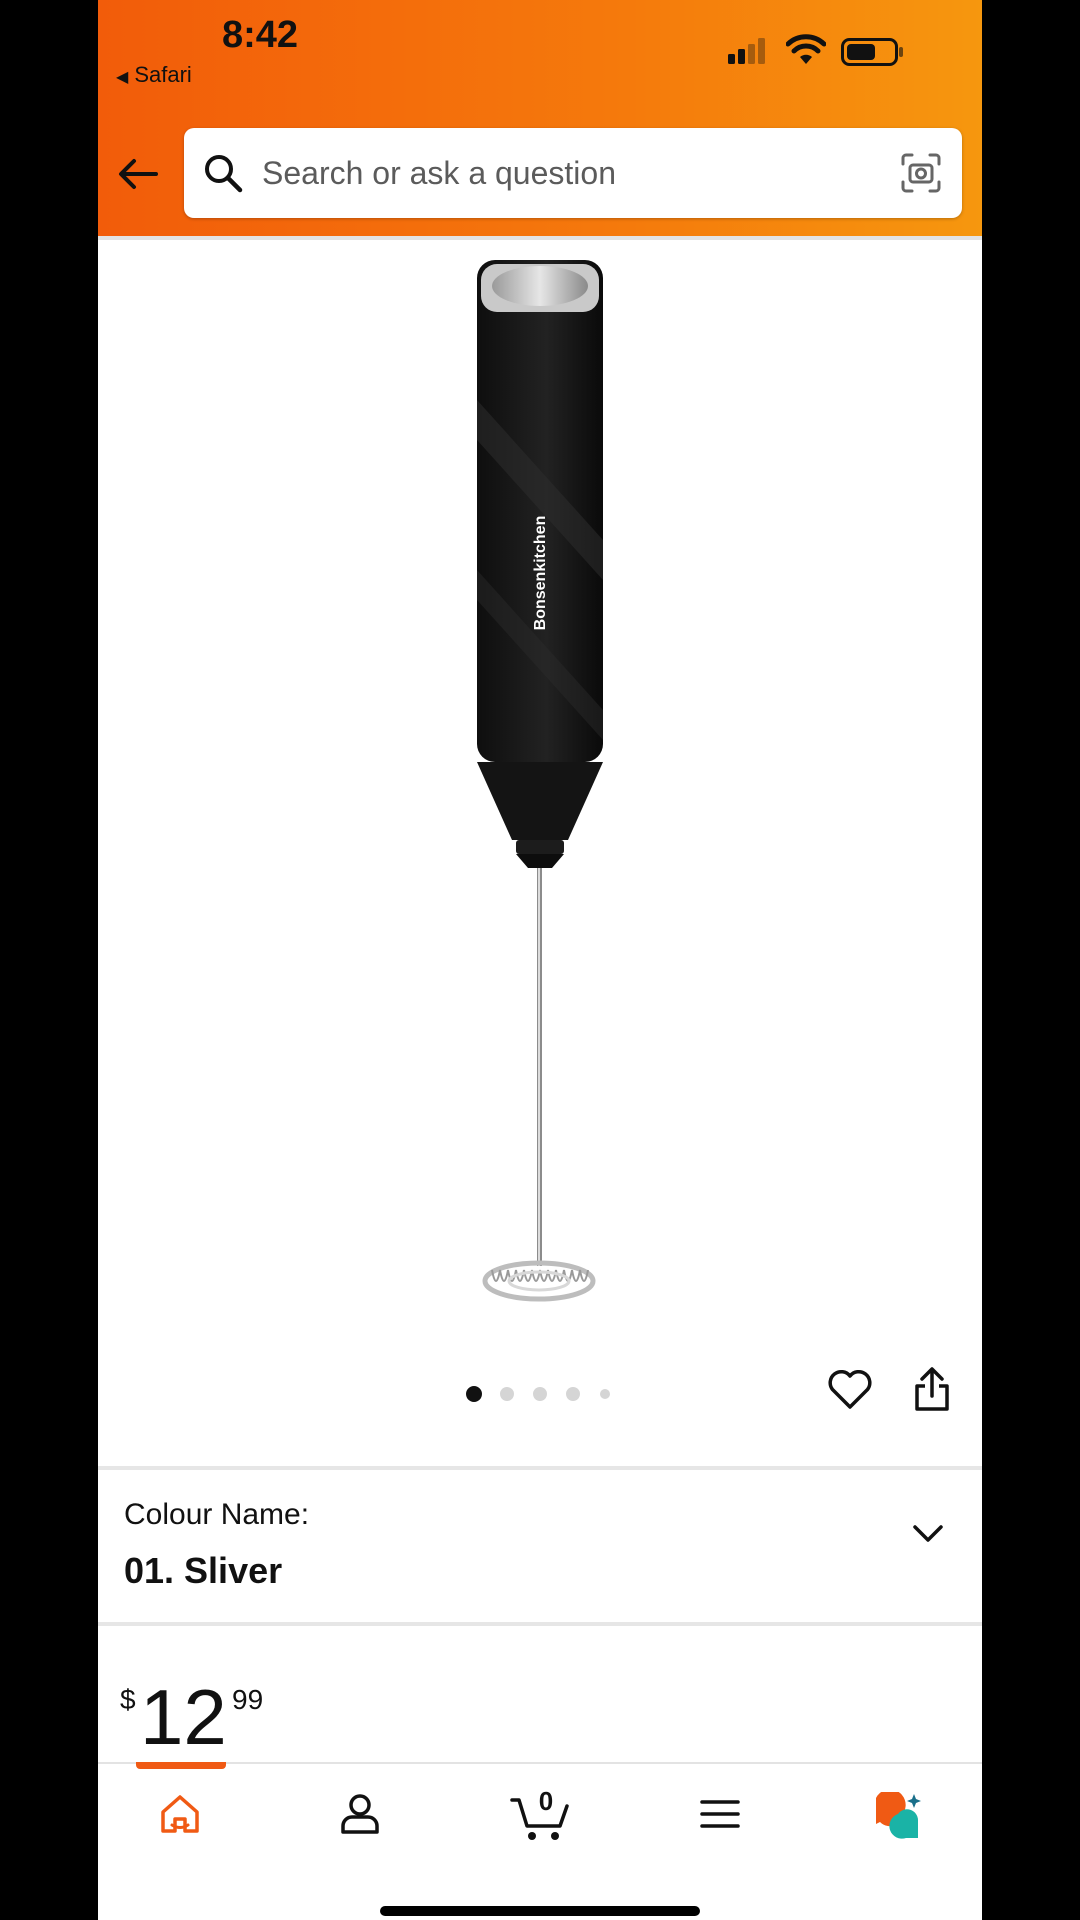  What do you see at coordinates (203, 1570) in the screenshot?
I see `colour-value: 01. Sliver` at bounding box center [203, 1570].